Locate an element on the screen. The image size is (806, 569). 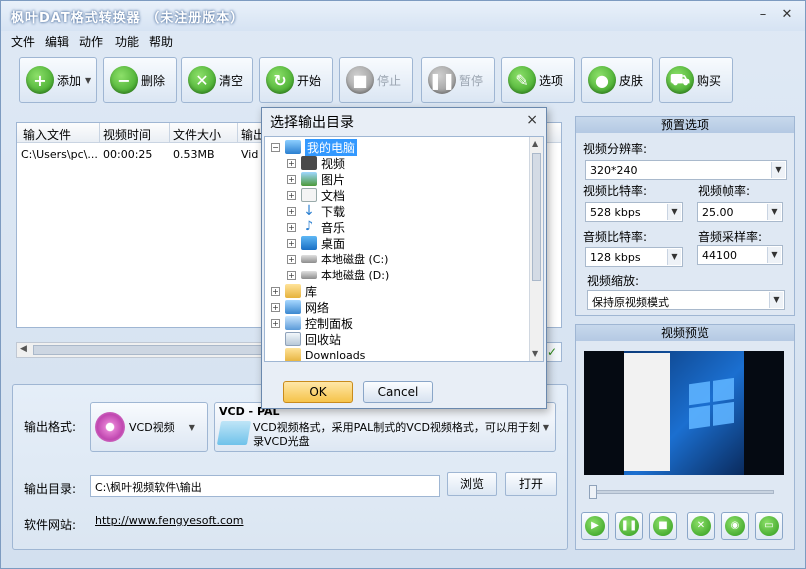
video-bitrate-label: 视频比特率: is located at coordinates (615, 191).